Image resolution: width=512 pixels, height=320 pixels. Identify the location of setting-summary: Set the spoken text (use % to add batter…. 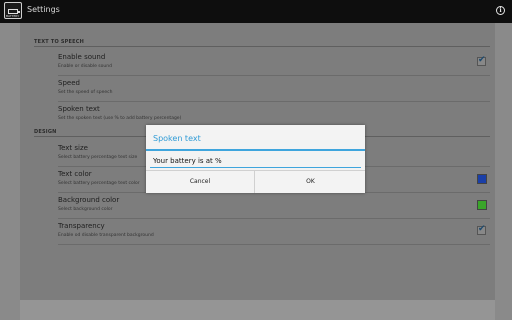
(120, 118).